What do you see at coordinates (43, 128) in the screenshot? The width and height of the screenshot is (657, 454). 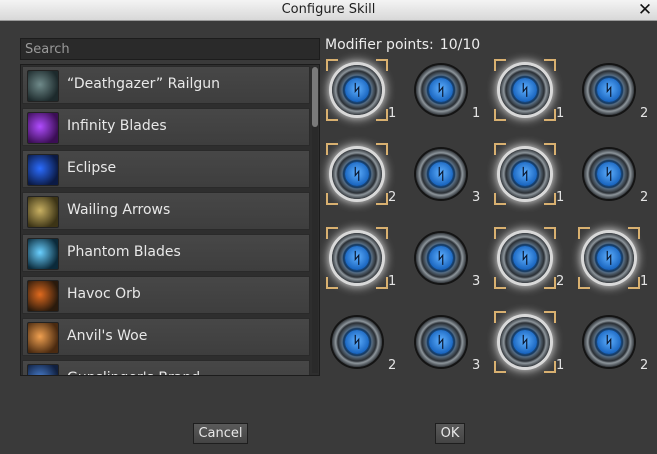 I see `infinity-blades-icon` at bounding box center [43, 128].